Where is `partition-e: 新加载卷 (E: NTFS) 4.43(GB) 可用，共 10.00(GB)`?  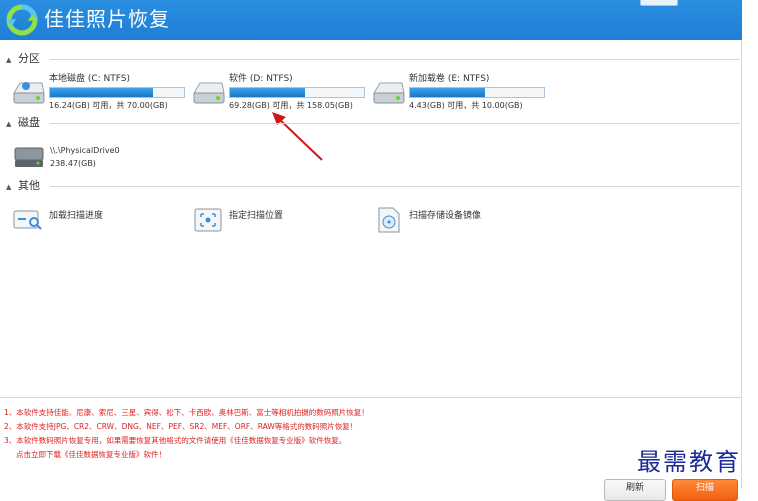
partition-e: 新加载卷 (E: NTFS) 4.43(GB) 可用，共 10.00(GB) is located at coordinates (462, 93).